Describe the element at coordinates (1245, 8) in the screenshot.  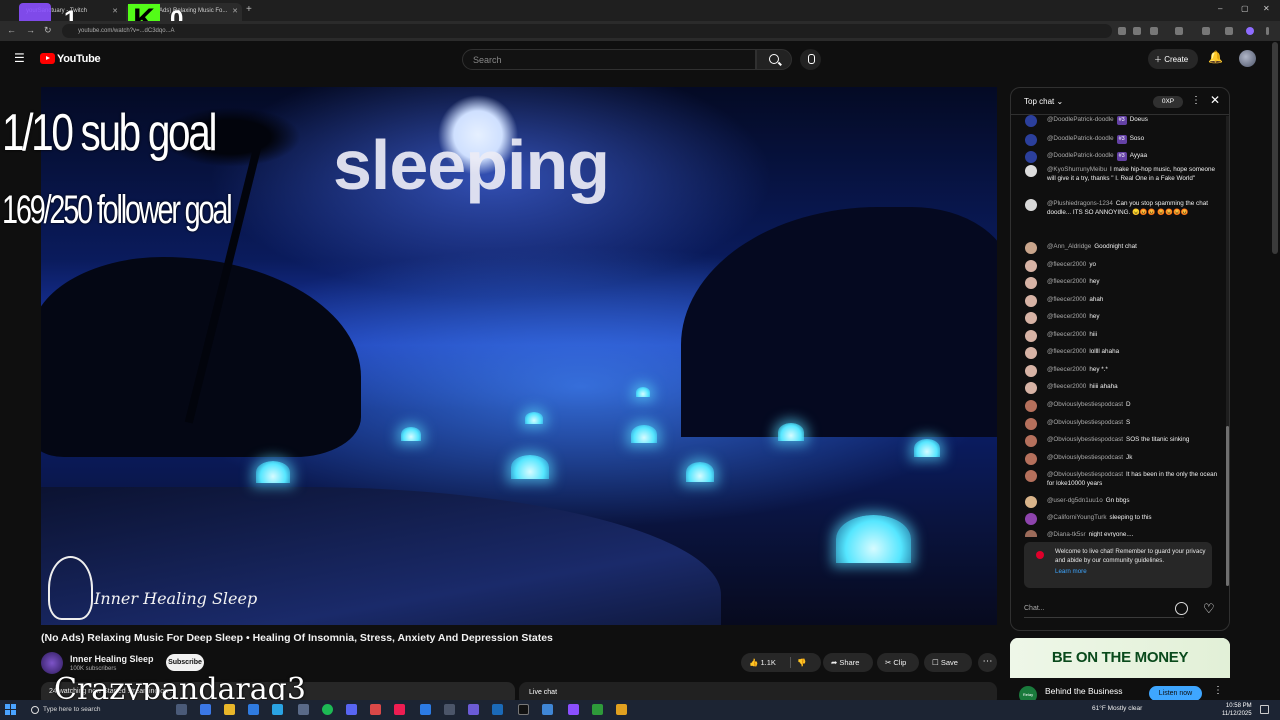
I see `maximize-button: ▢` at that location.